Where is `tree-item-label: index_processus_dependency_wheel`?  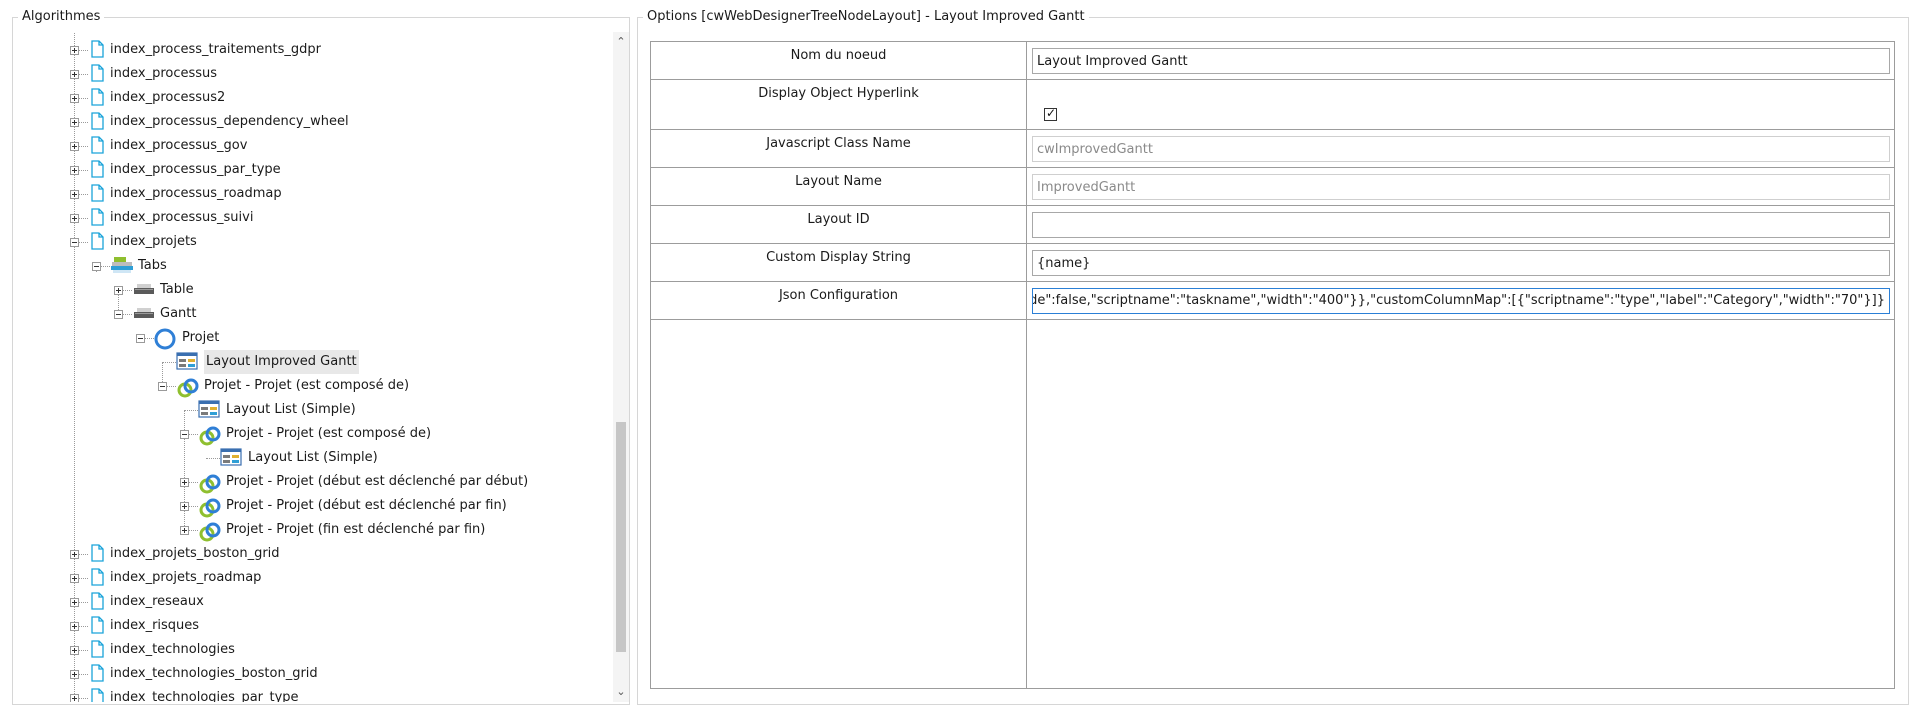 tree-item-label: index_processus_dependency_wheel is located at coordinates (229, 122).